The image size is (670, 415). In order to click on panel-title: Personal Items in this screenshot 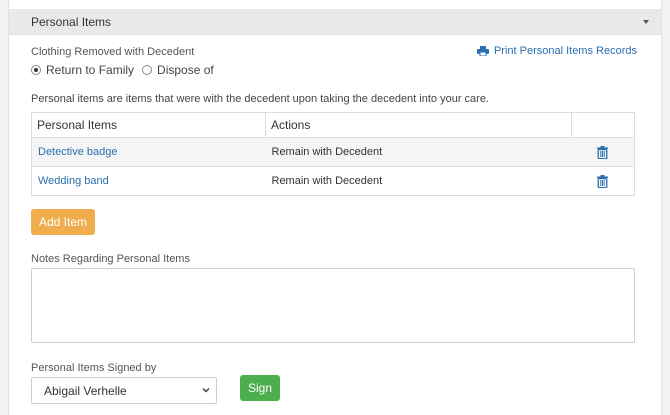, I will do `click(71, 22)`.